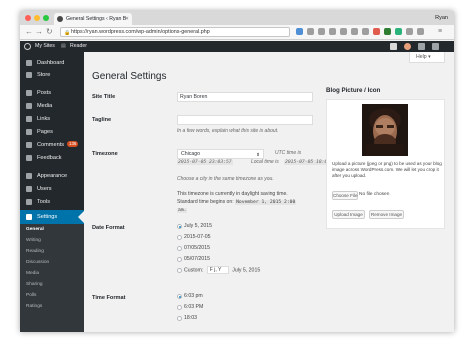  I want to click on page-title: General Settings, so click(129, 76).